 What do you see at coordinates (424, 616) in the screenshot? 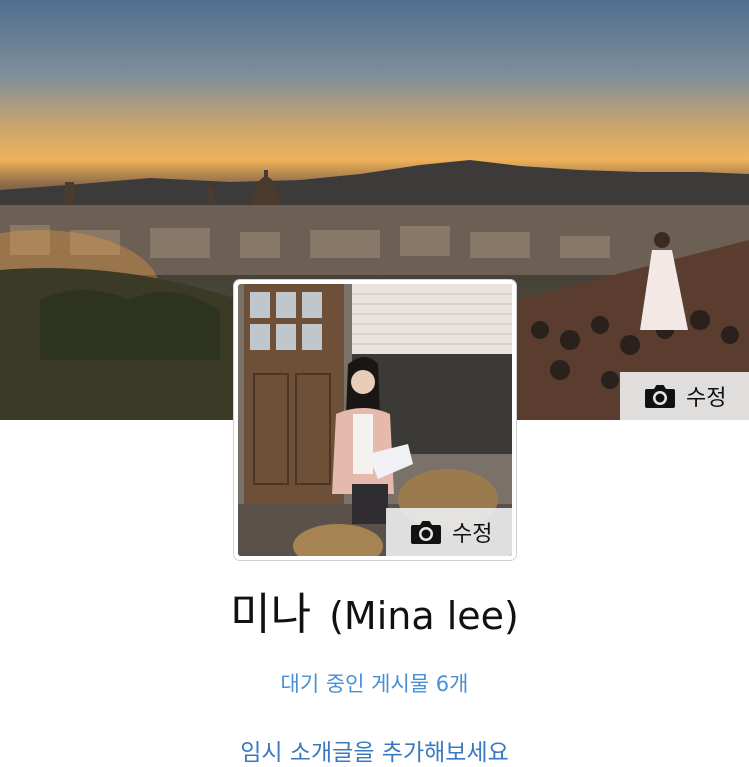
I see `profile-name-alternate: (Mina lee)` at bounding box center [424, 616].